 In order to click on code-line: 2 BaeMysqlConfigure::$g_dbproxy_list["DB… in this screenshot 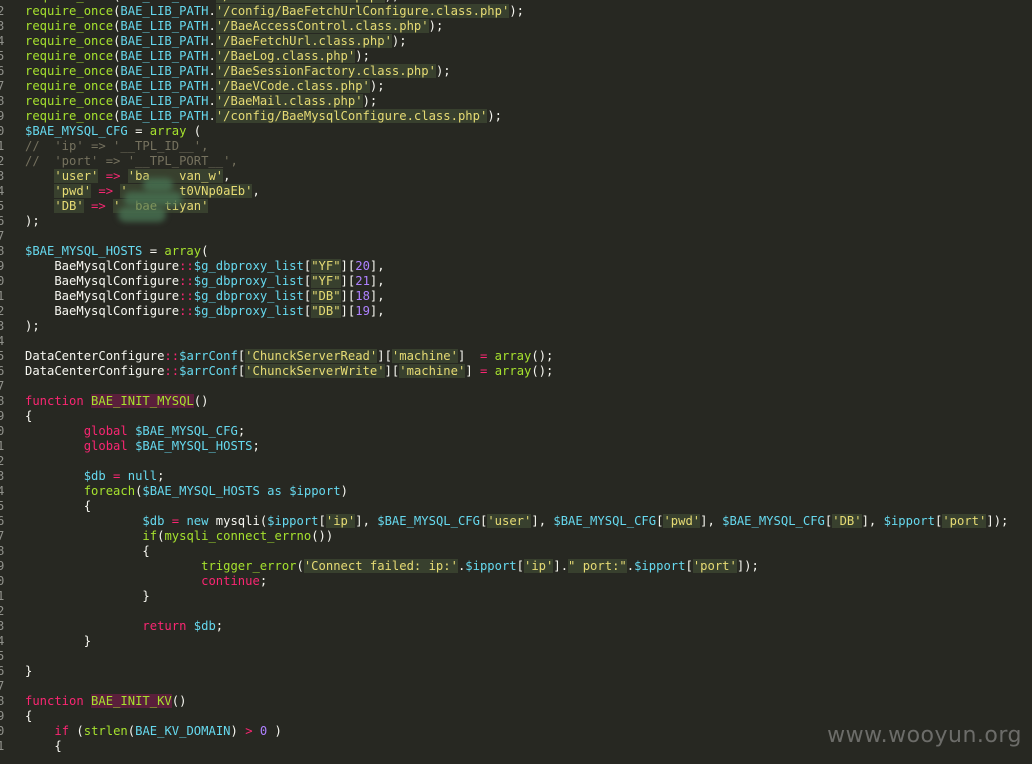, I will do `click(516, 311)`.